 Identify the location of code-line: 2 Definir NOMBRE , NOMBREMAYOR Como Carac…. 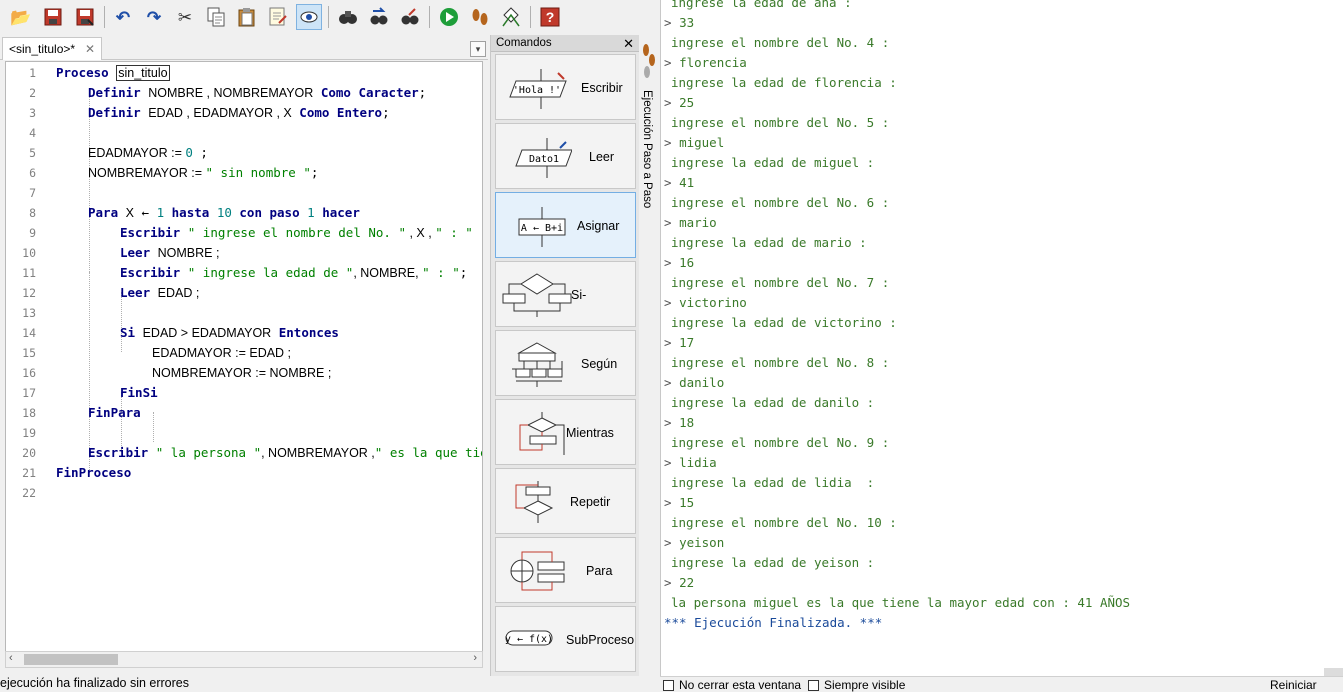
(228, 92).